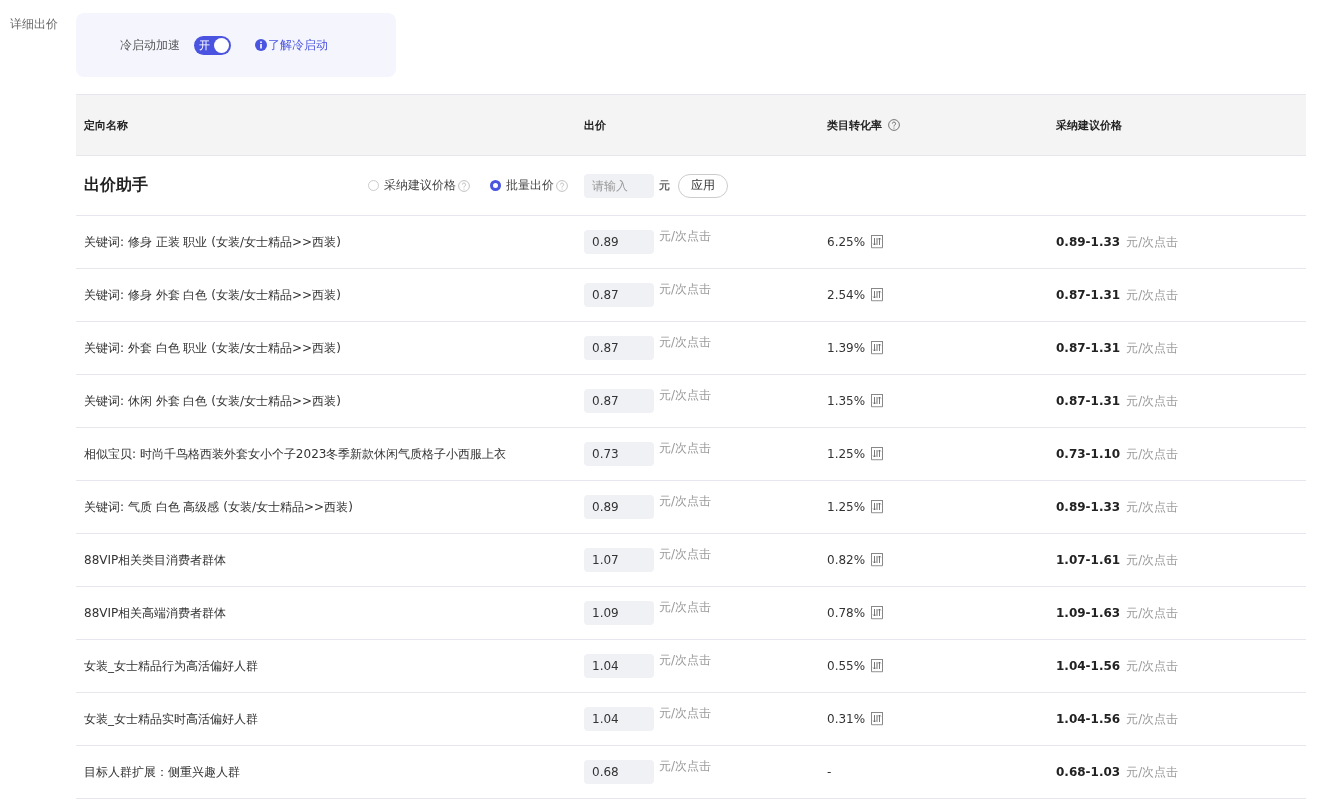 This screenshot has height=801, width=1321. I want to click on column-header: 出价, so click(595, 125).